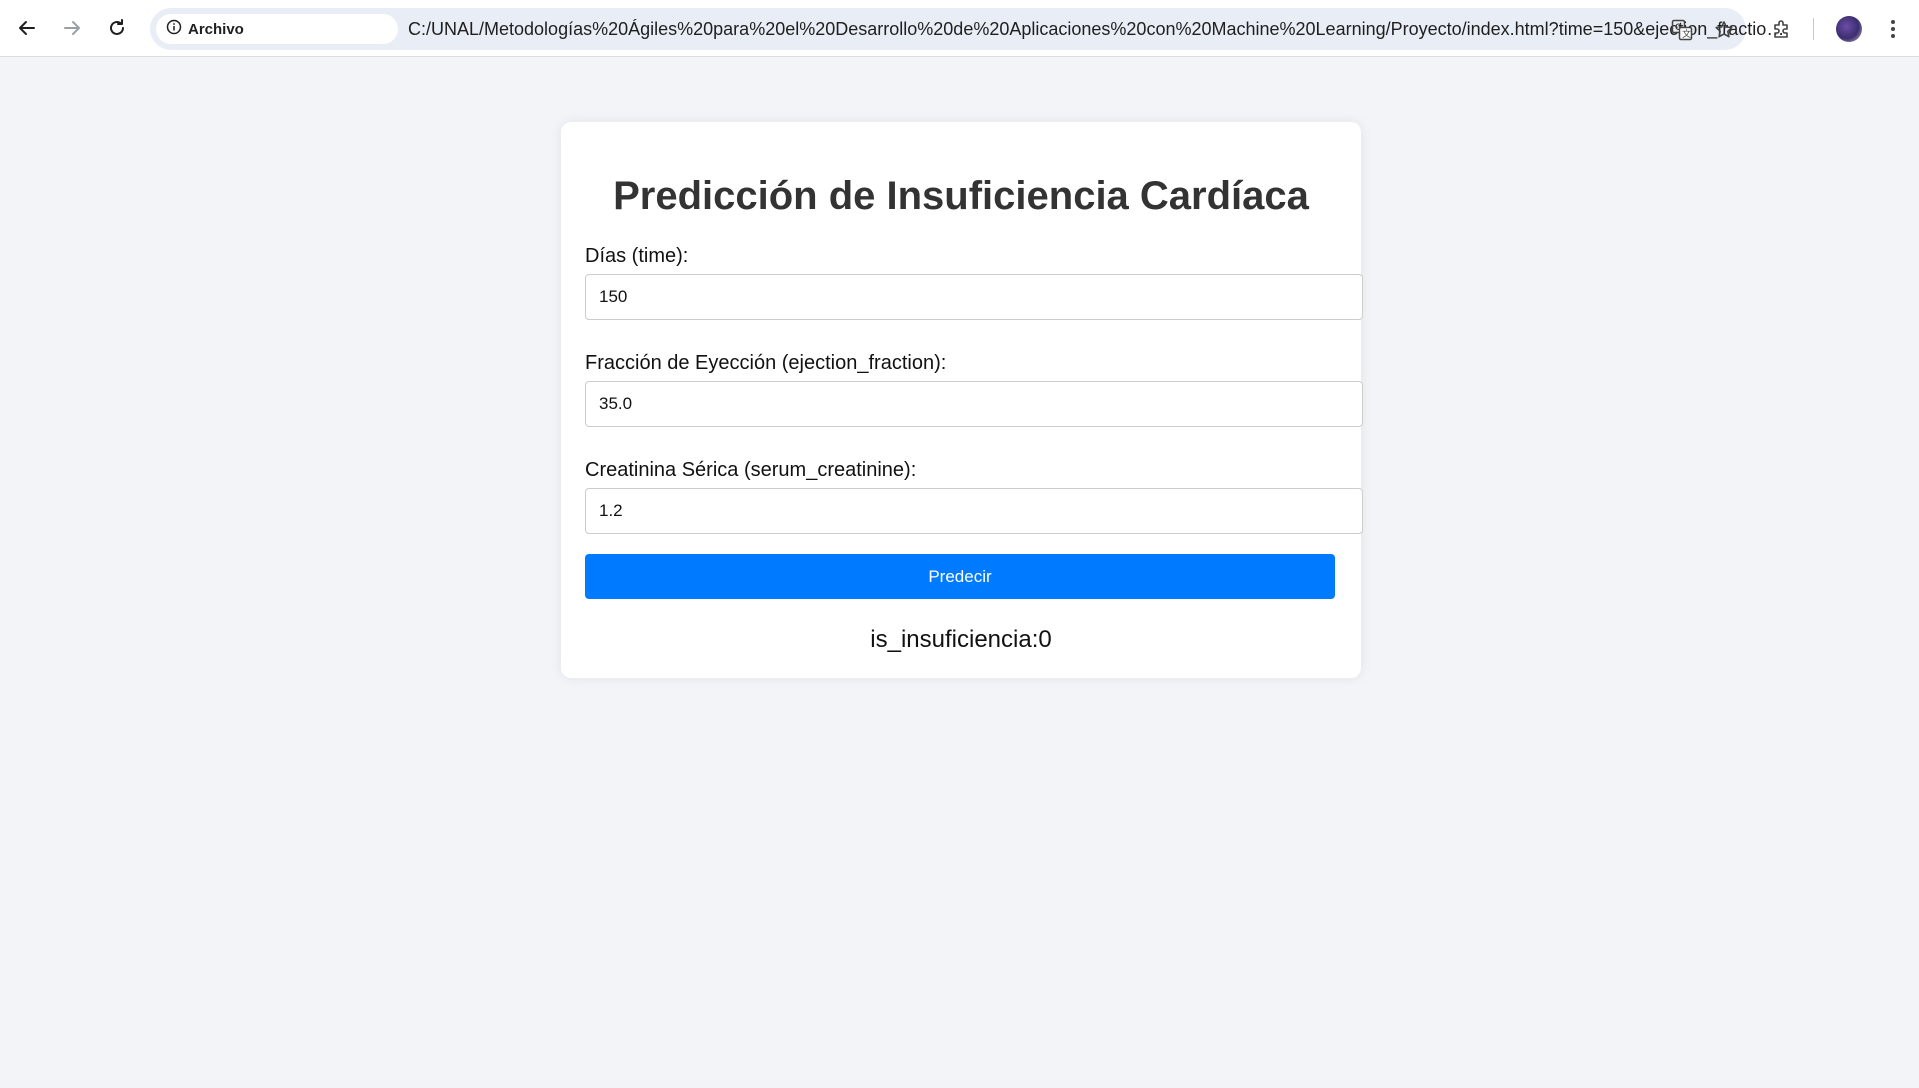 The height and width of the screenshot is (1088, 1919). Describe the element at coordinates (1849, 29) in the screenshot. I see `avatar` at that location.